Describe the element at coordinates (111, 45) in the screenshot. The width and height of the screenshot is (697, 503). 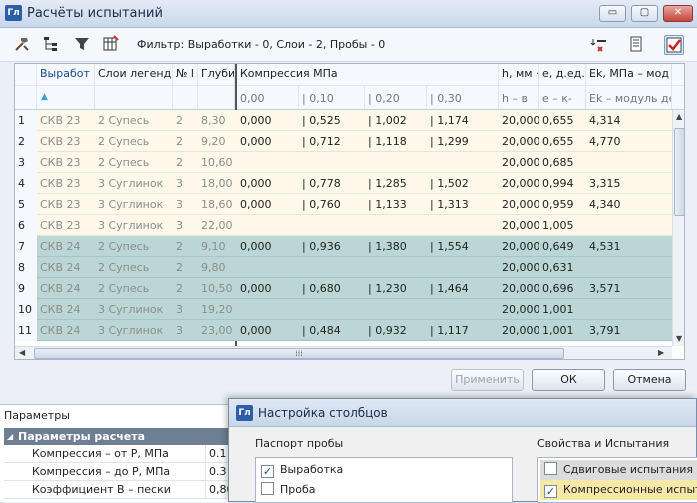
I see `column-settings-icon` at that location.